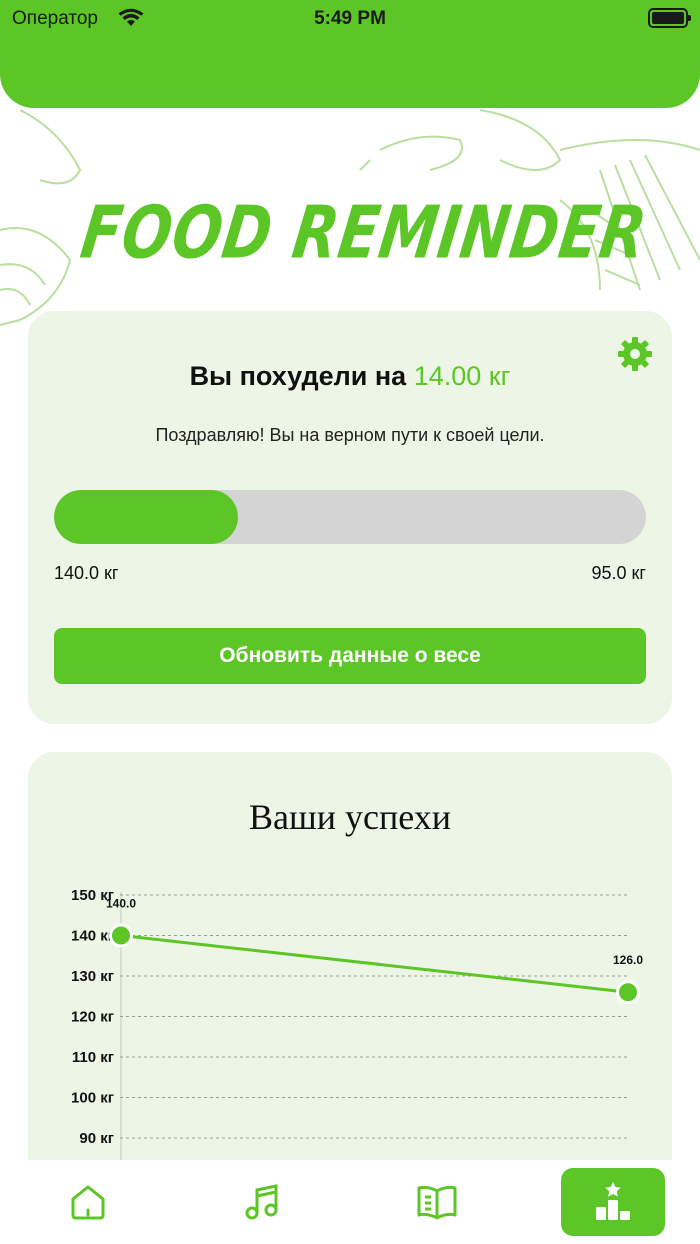 This screenshot has width=700, height=1244. I want to click on book-icon, so click(437, 1202).